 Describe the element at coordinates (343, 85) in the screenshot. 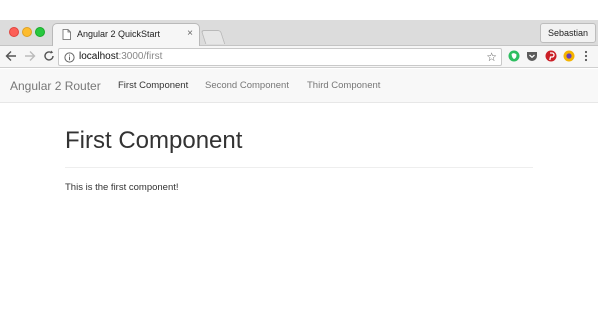

I see `nav-link-third-component: Third Component` at that location.